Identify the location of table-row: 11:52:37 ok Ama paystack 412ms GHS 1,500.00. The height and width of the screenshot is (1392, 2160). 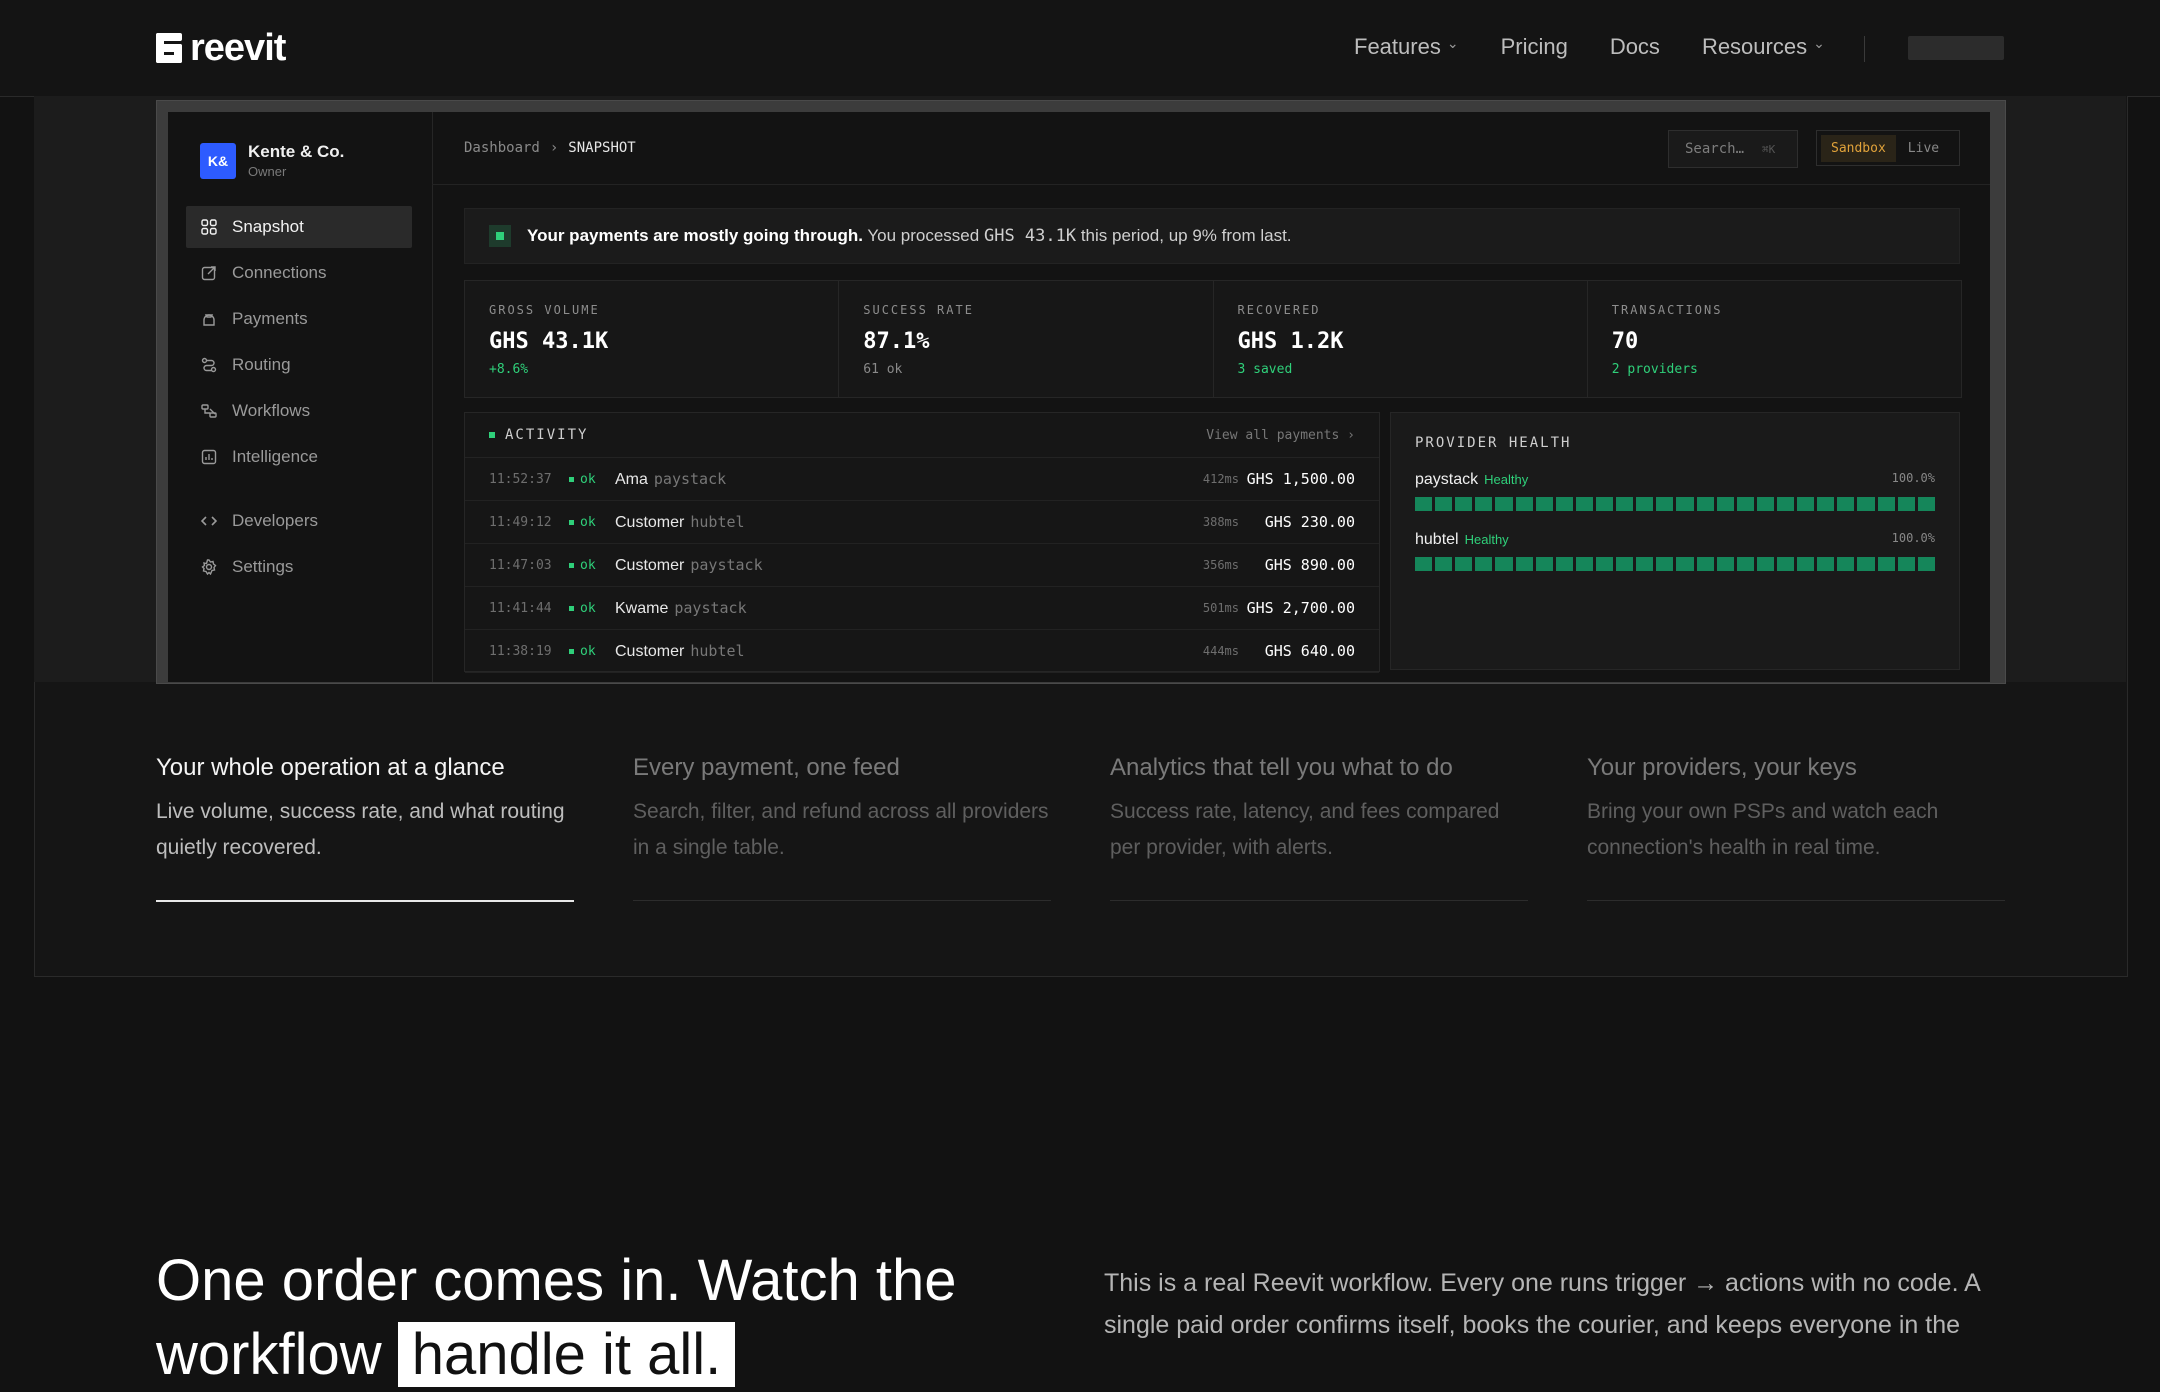
(922, 479).